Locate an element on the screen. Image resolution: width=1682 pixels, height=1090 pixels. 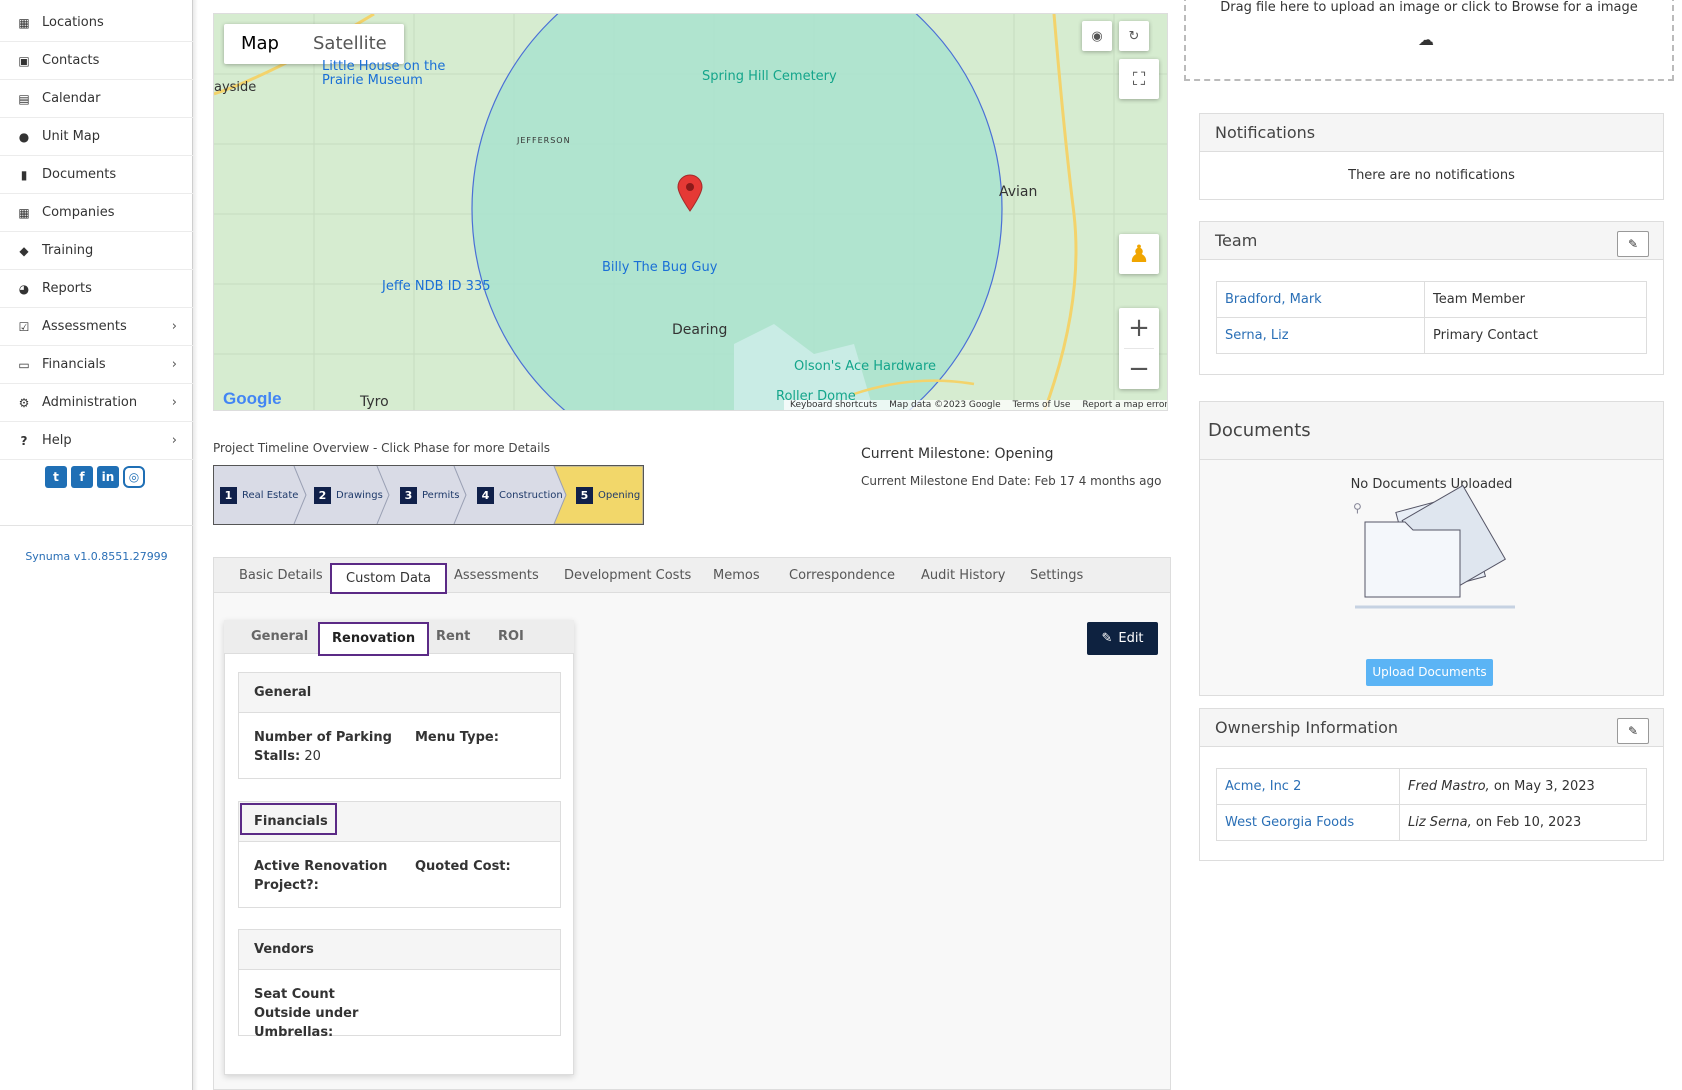
company-link: West Georgia Foods is located at coordinates (1308, 822).